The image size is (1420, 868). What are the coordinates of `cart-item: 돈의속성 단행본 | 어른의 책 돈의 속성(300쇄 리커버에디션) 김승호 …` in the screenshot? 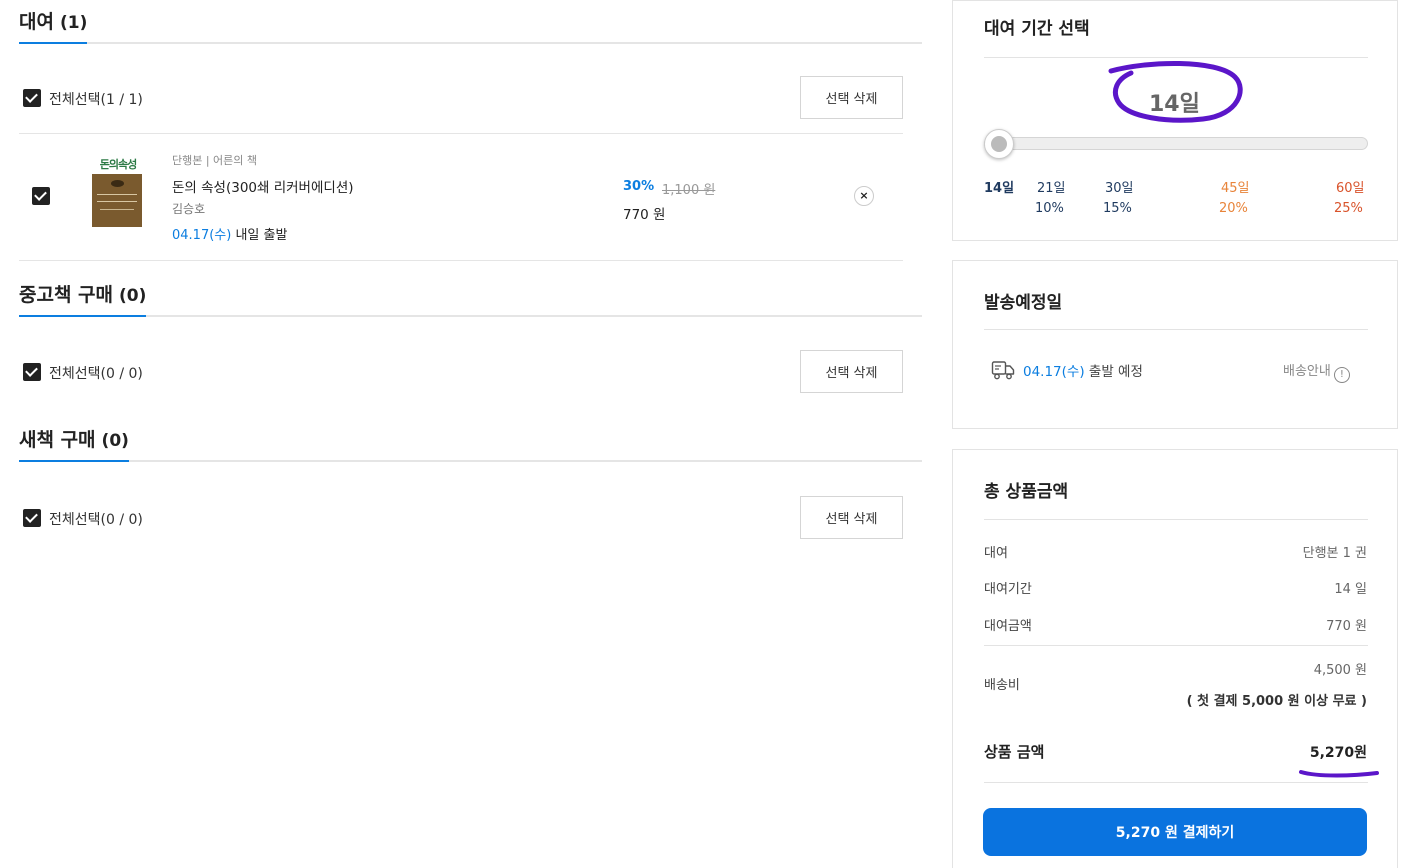 It's located at (461, 197).